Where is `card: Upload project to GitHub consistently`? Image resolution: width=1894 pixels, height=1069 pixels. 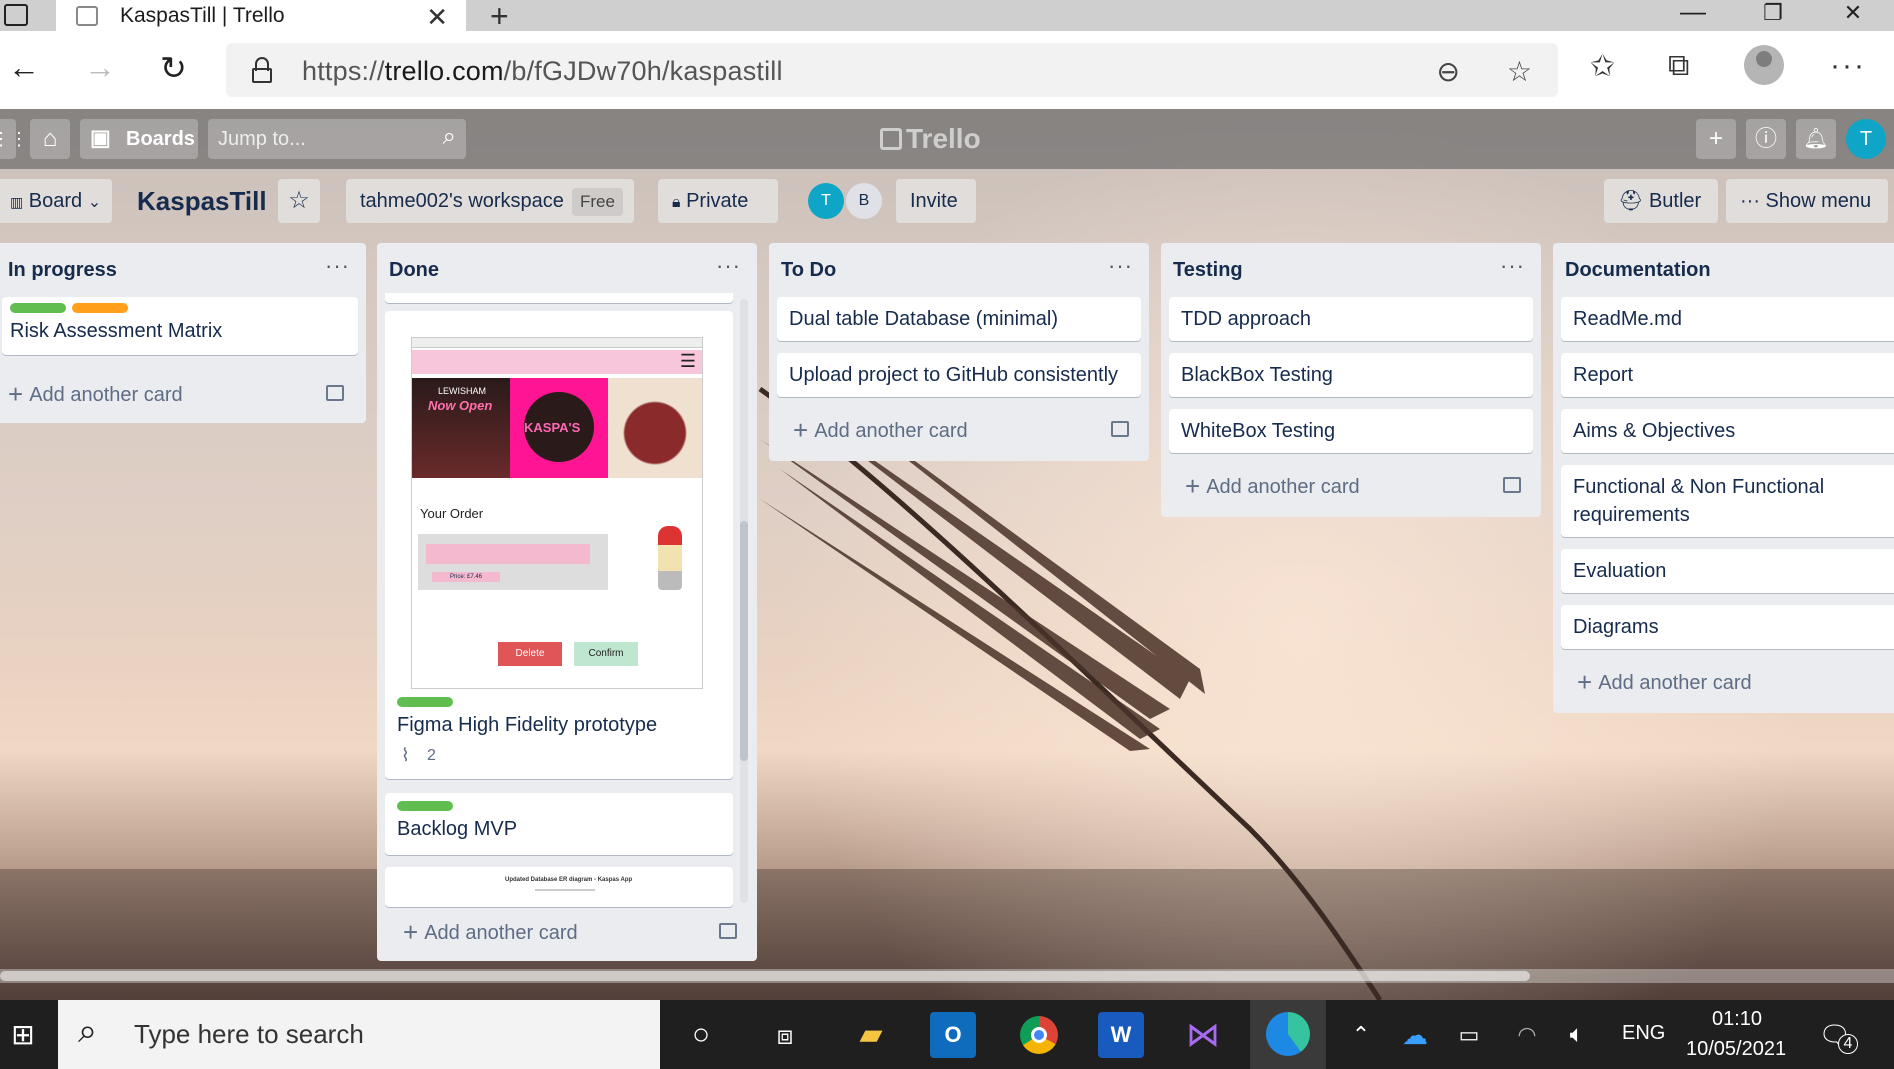
card: Upload project to GitHub consistently is located at coordinates (959, 375).